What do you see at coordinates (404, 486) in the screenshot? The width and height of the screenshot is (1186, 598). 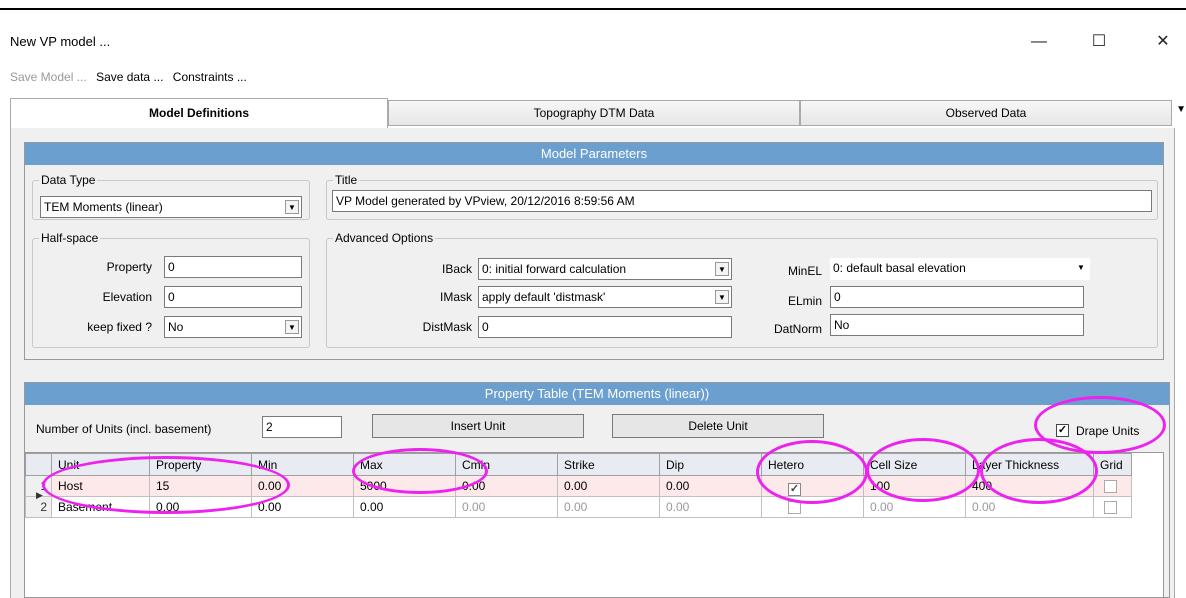 I see `cell-max: 5000` at bounding box center [404, 486].